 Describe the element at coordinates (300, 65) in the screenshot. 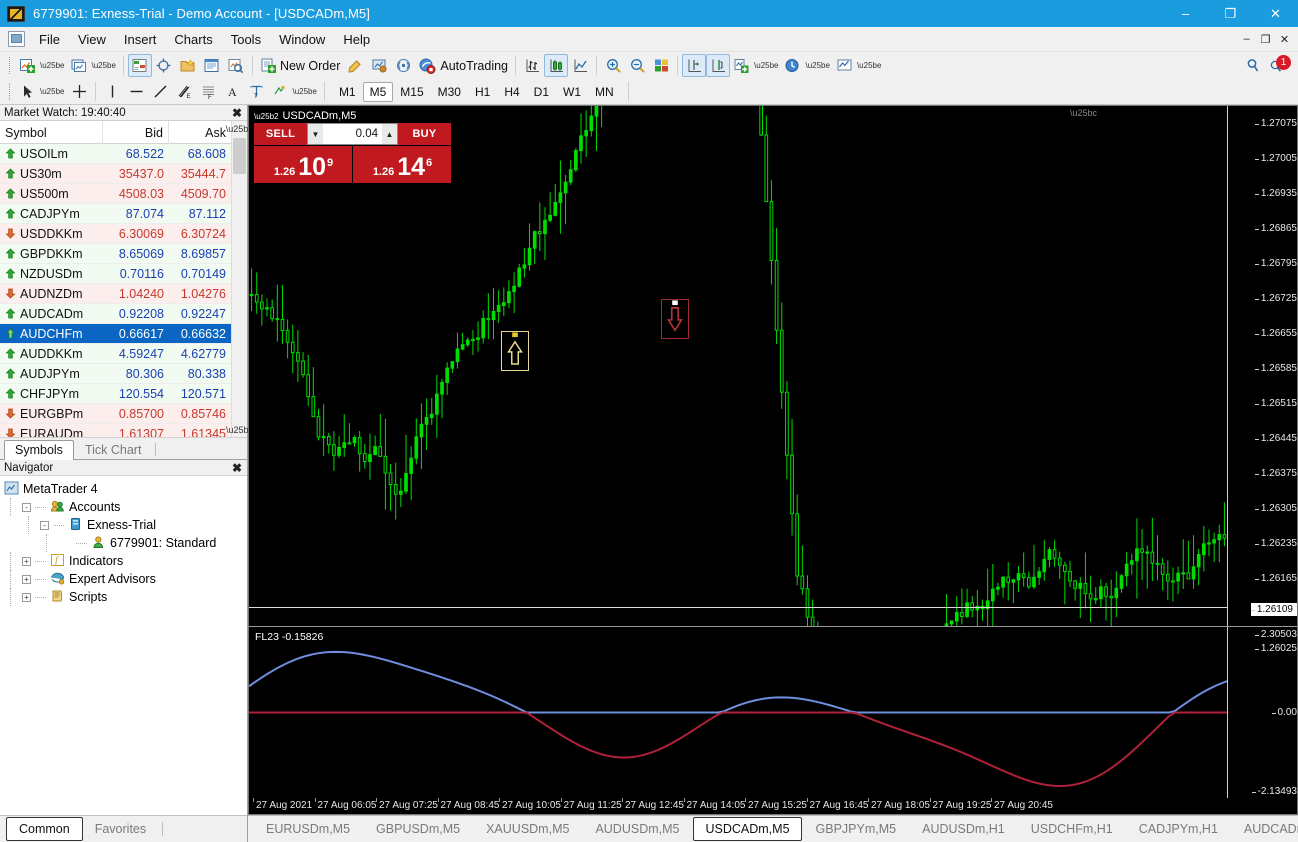

I see `new-order-button: New Order` at that location.